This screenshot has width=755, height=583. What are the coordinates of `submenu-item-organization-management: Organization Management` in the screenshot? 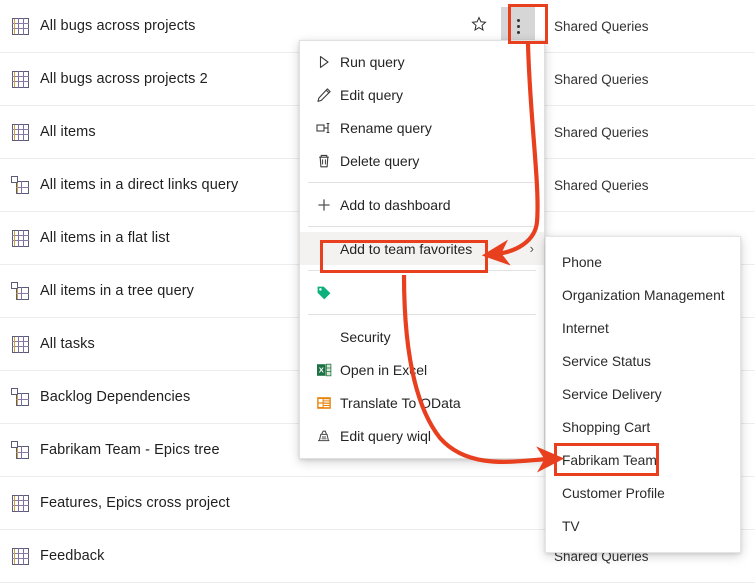 It's located at (643, 295).